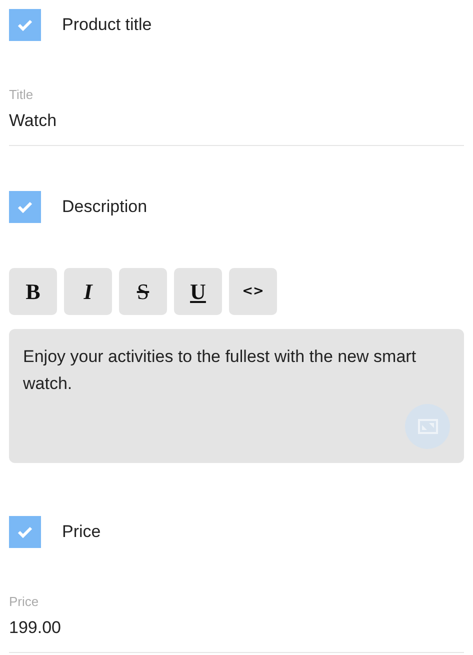  I want to click on expand-icon, so click(427, 426).